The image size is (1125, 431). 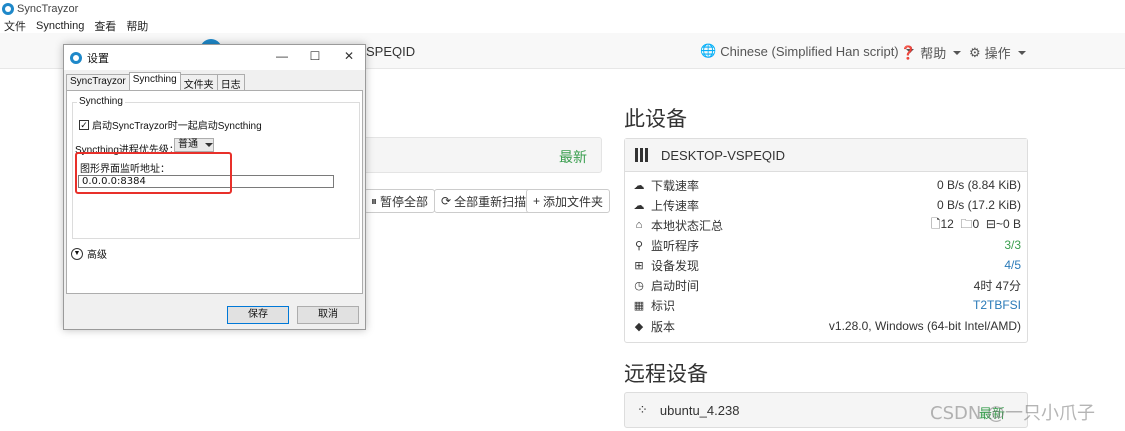 What do you see at coordinates (675, 265) in the screenshot?
I see `row-label: 设备发现` at bounding box center [675, 265].